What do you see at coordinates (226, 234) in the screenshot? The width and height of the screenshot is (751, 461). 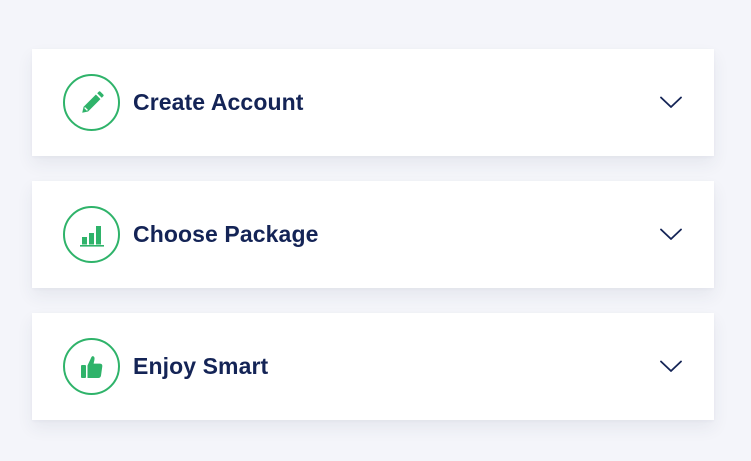 I see `accordion-item-title: Choose Package` at bounding box center [226, 234].